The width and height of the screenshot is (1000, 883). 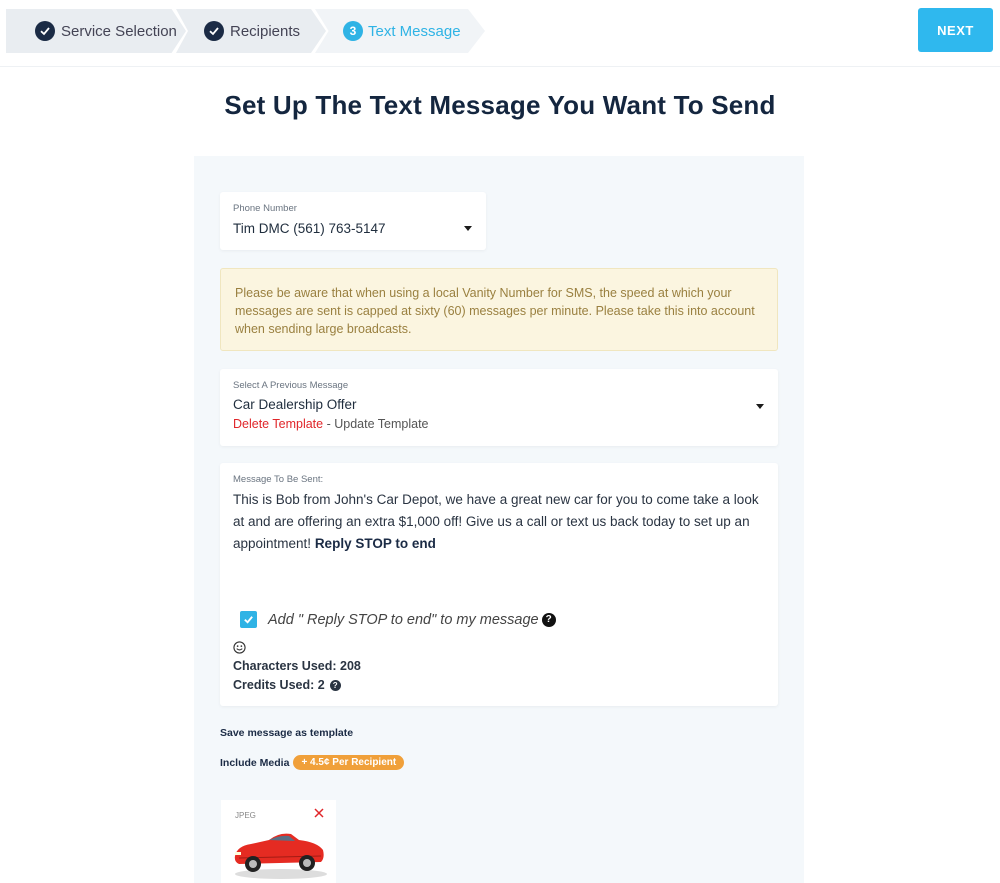 I want to click on save-as-template: Save message as template, so click(x=286, y=733).